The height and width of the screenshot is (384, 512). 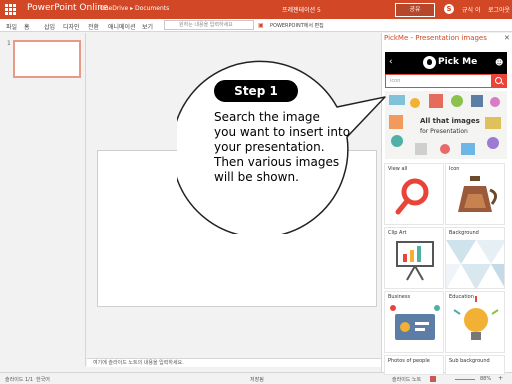 What do you see at coordinates (71, 26) in the screenshot?
I see `tab-design: 디자인` at bounding box center [71, 26].